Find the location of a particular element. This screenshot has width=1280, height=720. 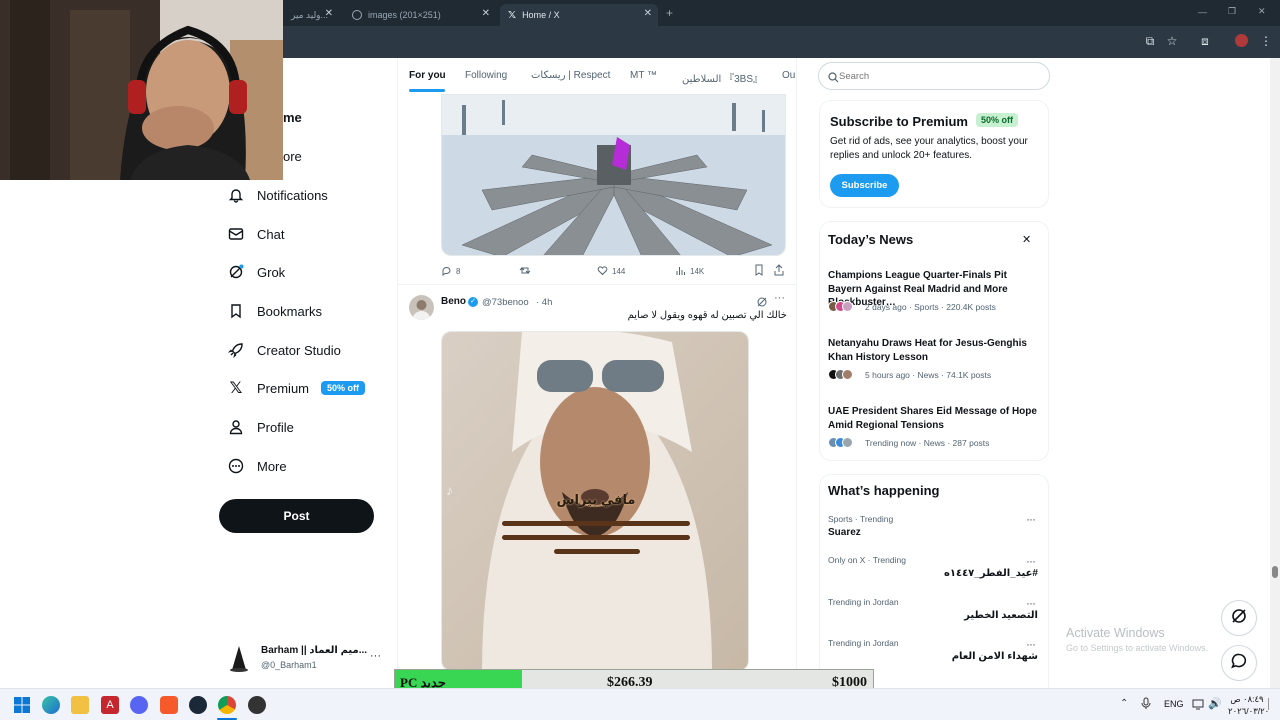

reply-icon is located at coordinates (446, 271).